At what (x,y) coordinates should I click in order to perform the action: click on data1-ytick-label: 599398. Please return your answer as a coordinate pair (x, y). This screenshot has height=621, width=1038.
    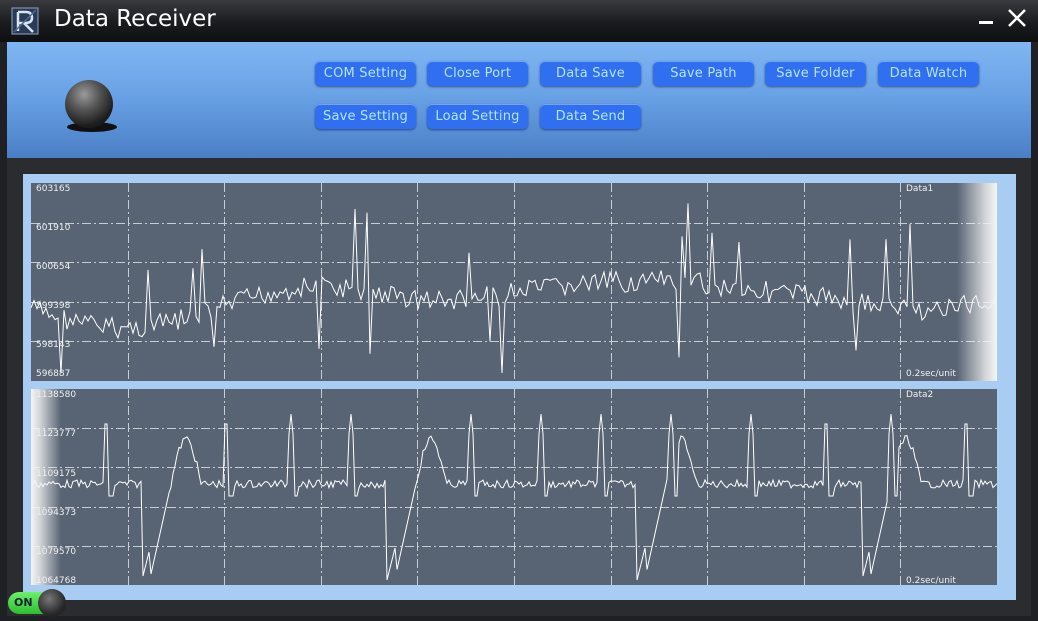
    Looking at the image, I should click on (53, 306).